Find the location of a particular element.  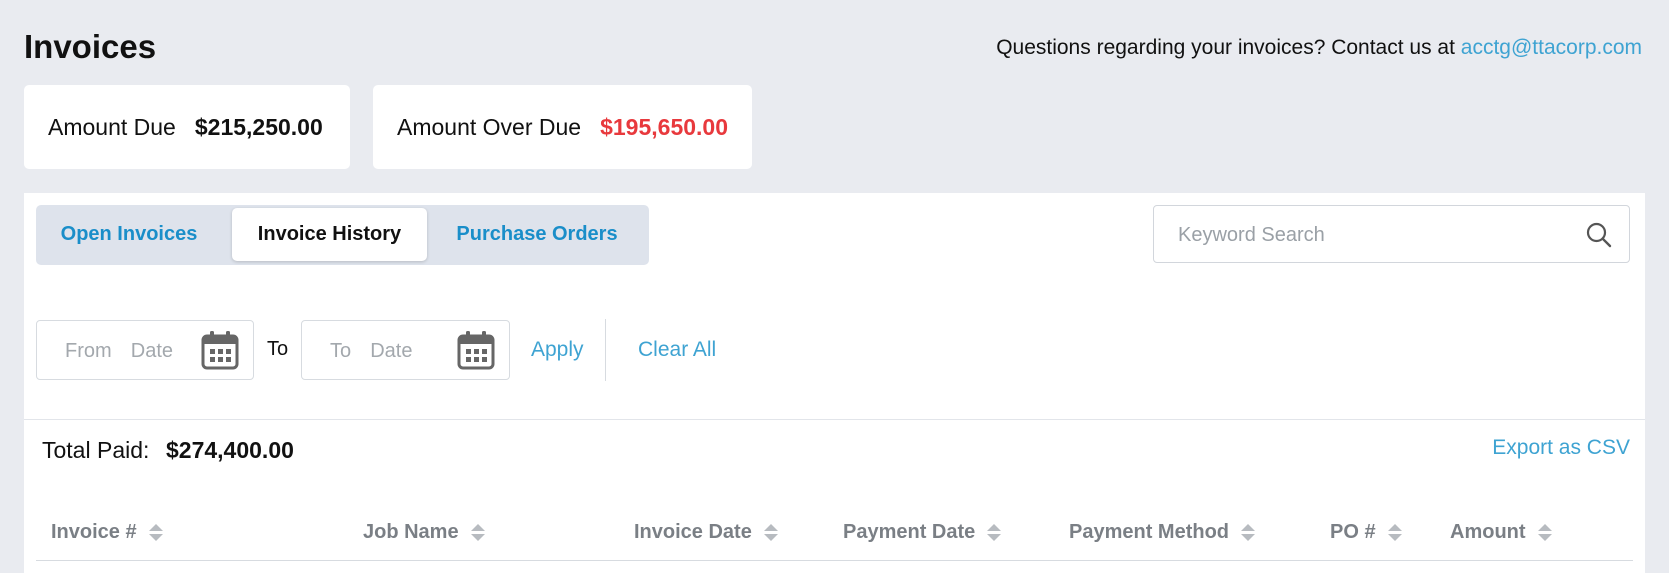

apply-button: Apply is located at coordinates (557, 350).